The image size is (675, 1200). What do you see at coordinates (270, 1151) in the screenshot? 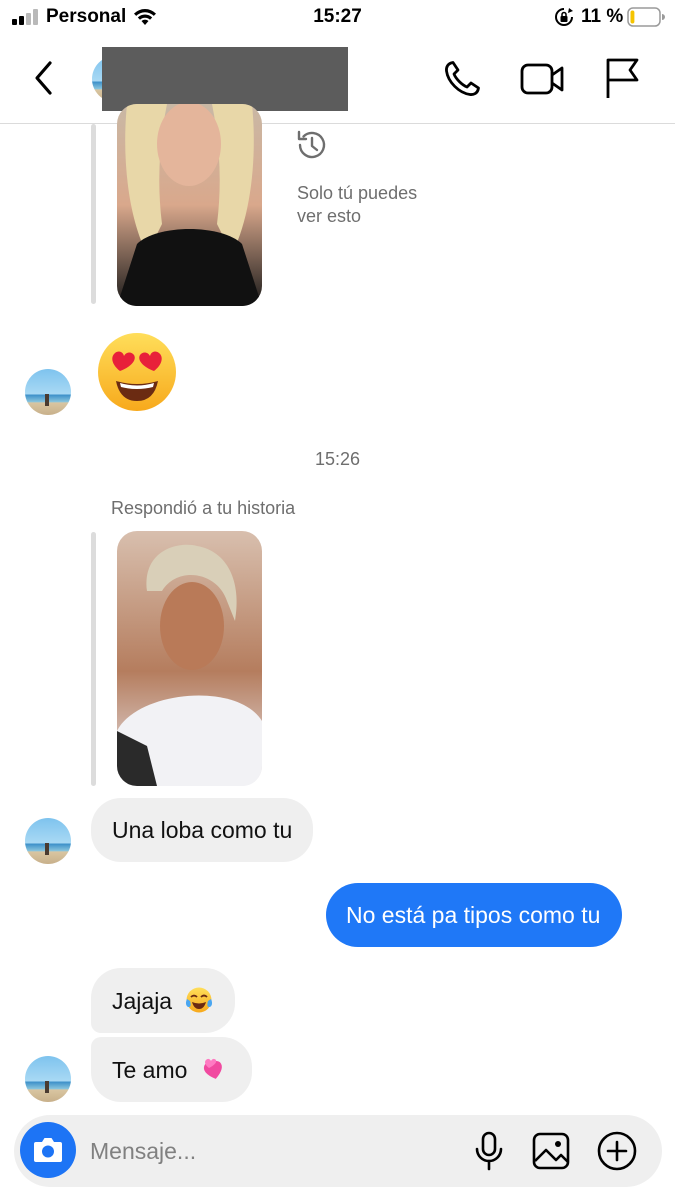
I see `message-input` at bounding box center [270, 1151].